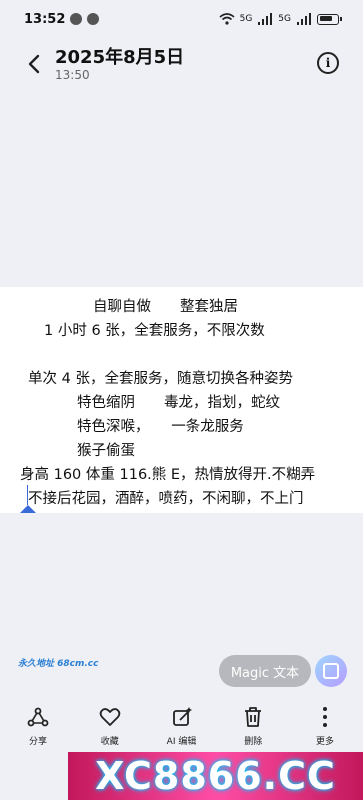 The width and height of the screenshot is (363, 800). I want to click on share-button: 分享, so click(38, 729).